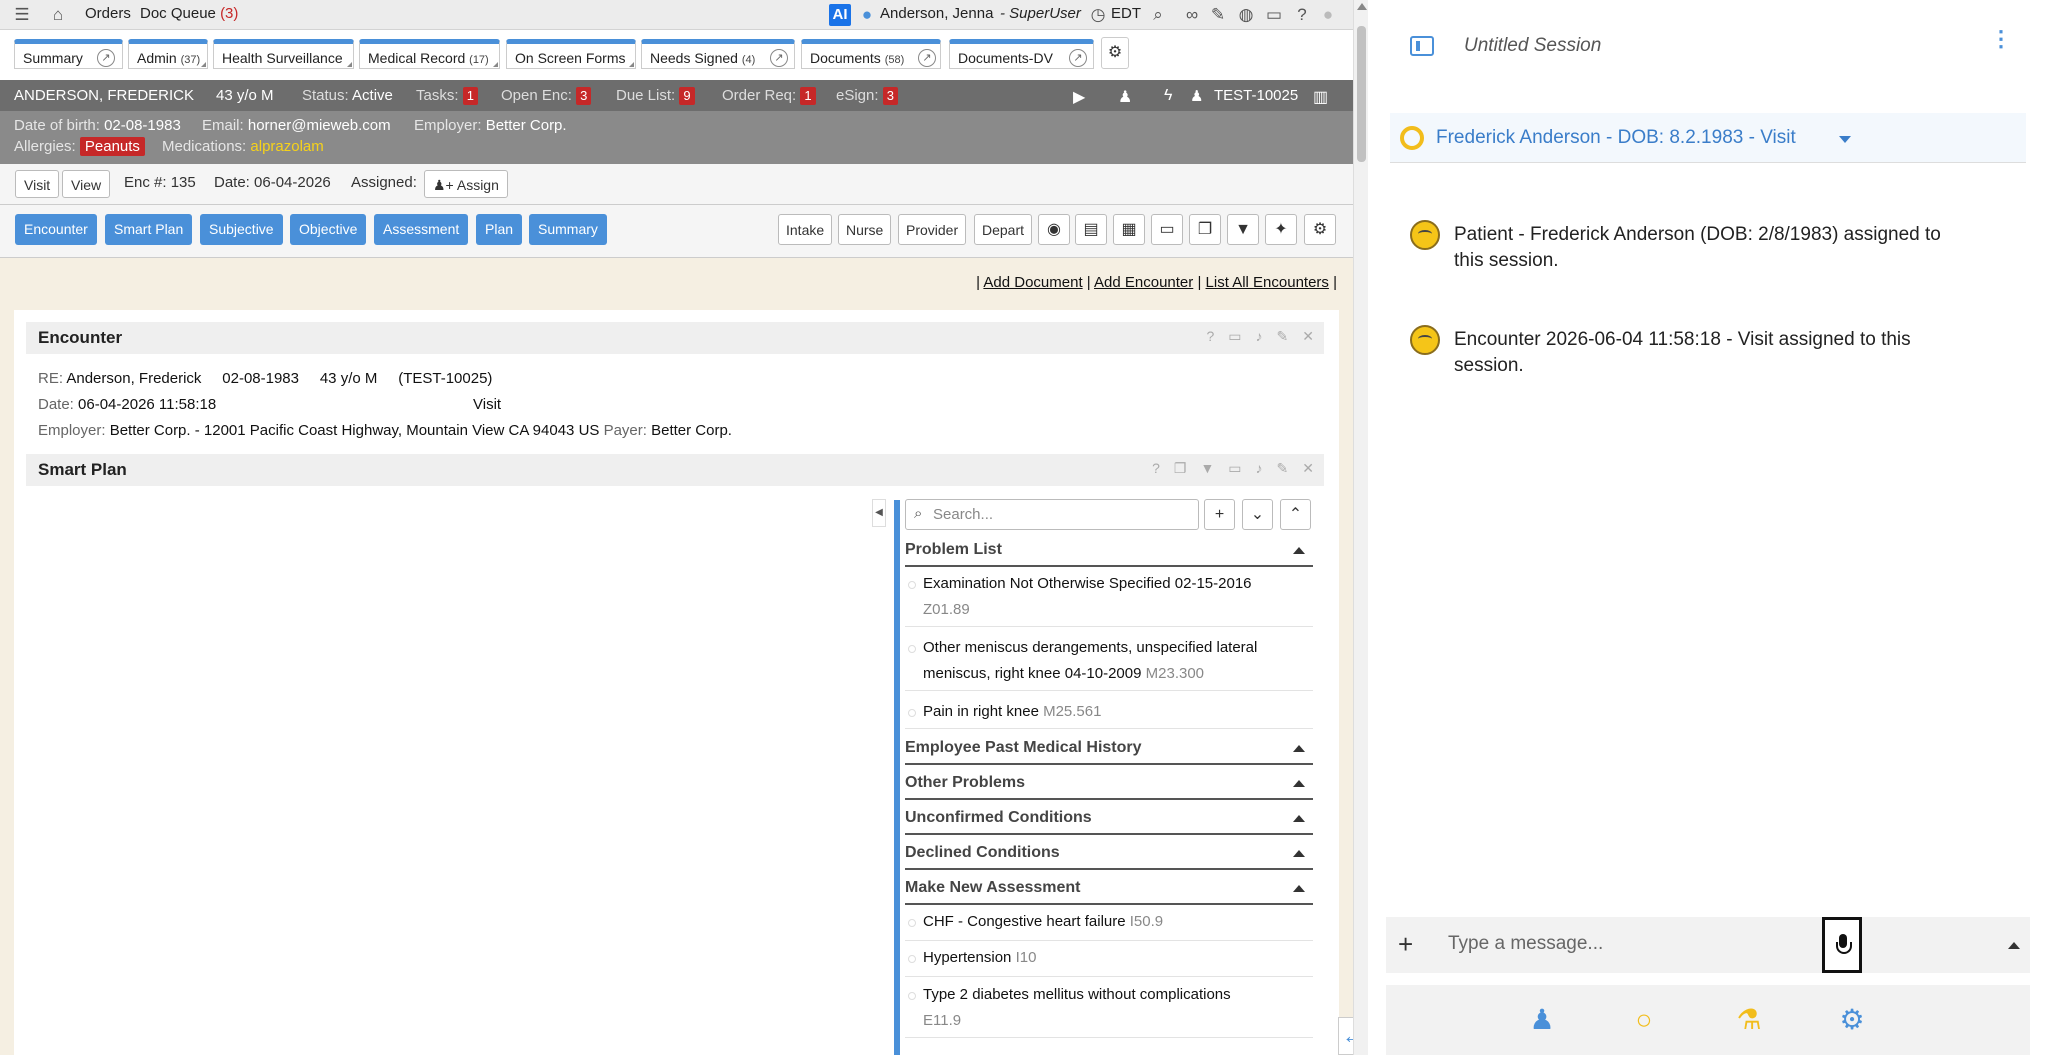  Describe the element at coordinates (108, 13) in the screenshot. I see `orders-link: Orders` at that location.